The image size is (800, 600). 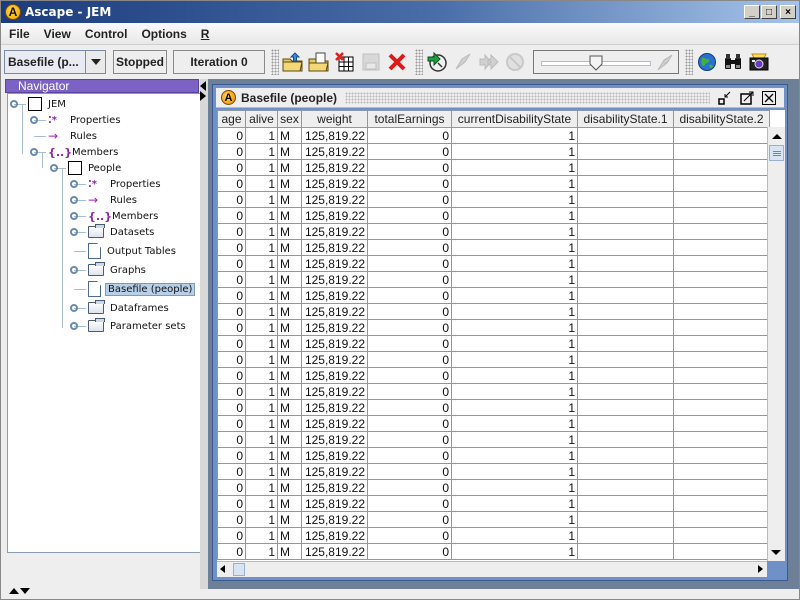 What do you see at coordinates (95, 168) in the screenshot?
I see `tree-item-people: People` at bounding box center [95, 168].